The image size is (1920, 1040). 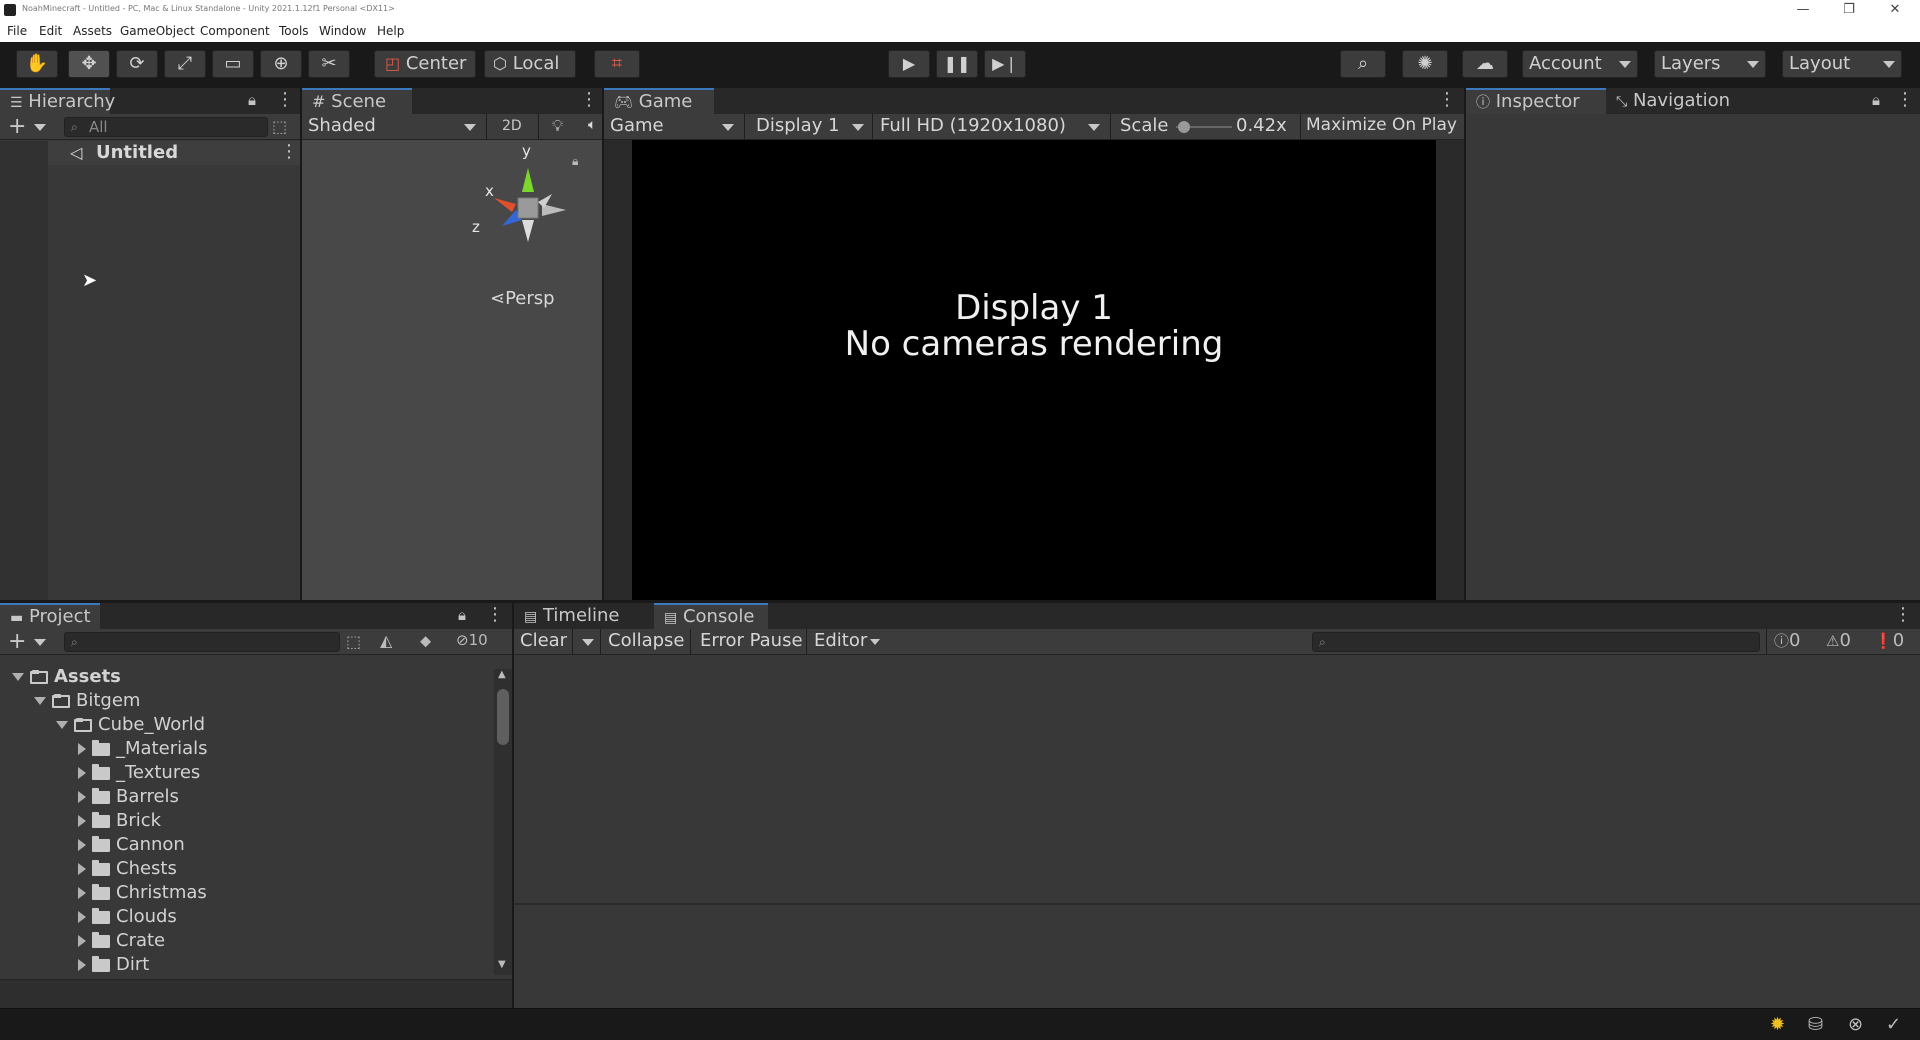 What do you see at coordinates (528, 208) in the screenshot?
I see `gizmo-center-cube` at bounding box center [528, 208].